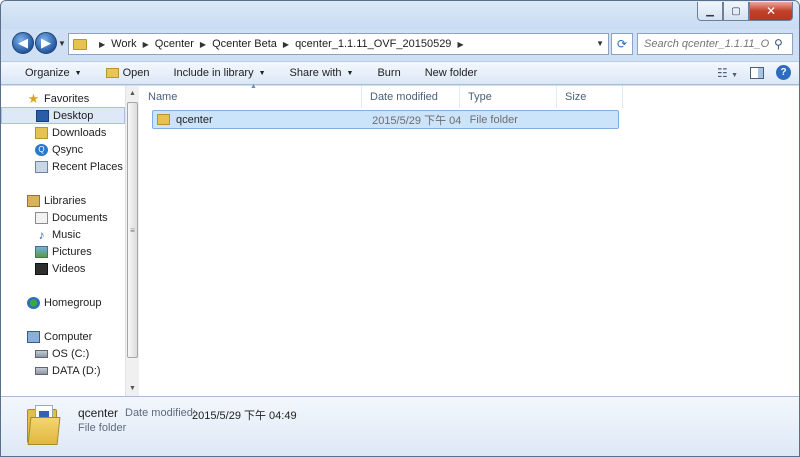 The image size is (800, 457). I want to click on toolbar-right: ☷ ▼ ?, so click(754, 72).